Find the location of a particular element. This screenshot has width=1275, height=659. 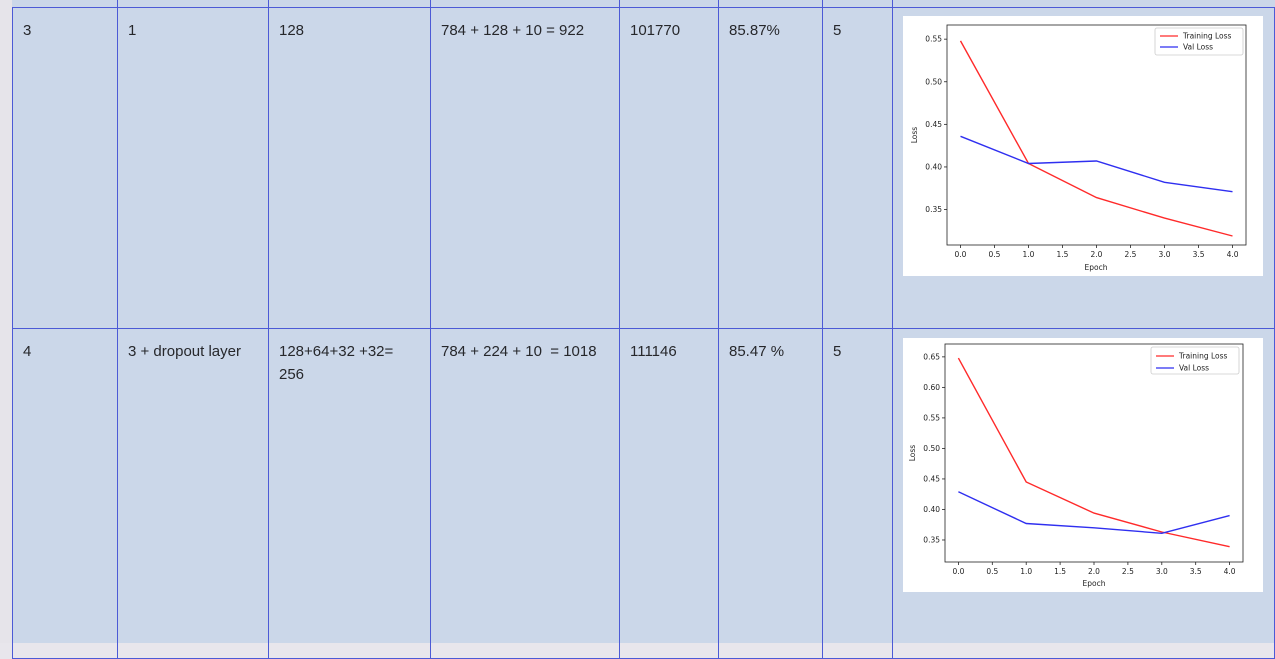

cell-params-total: 101770 is located at coordinates (669, 168).